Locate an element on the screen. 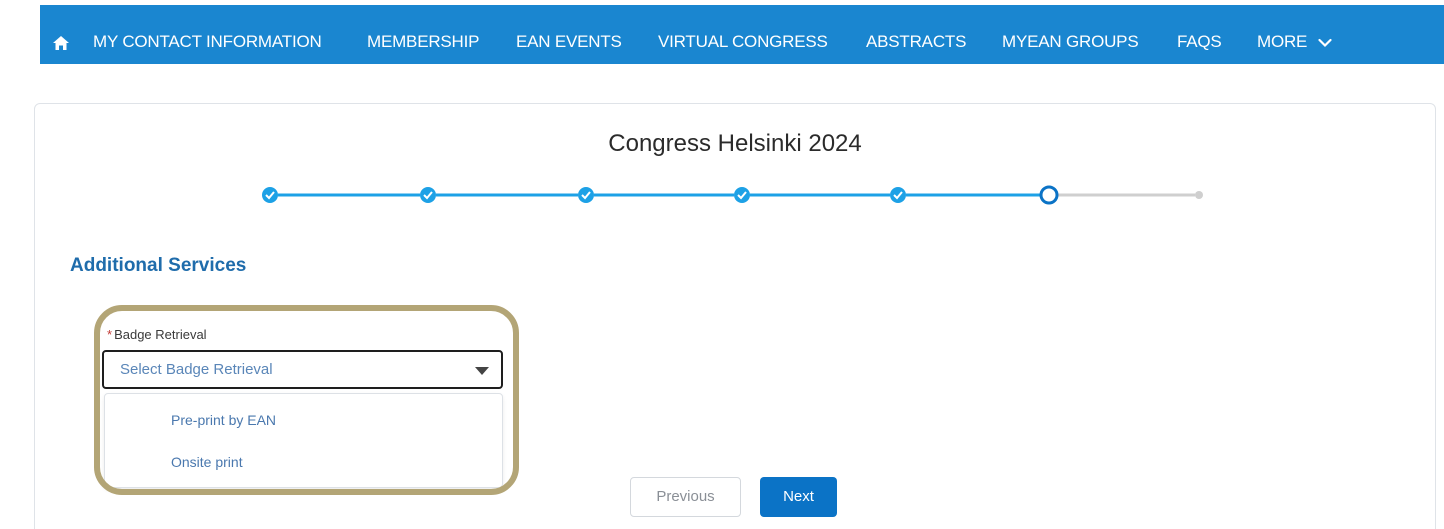 Image resolution: width=1444 pixels, height=529 pixels. nav-item-faqs: FAQS is located at coordinates (1199, 42).